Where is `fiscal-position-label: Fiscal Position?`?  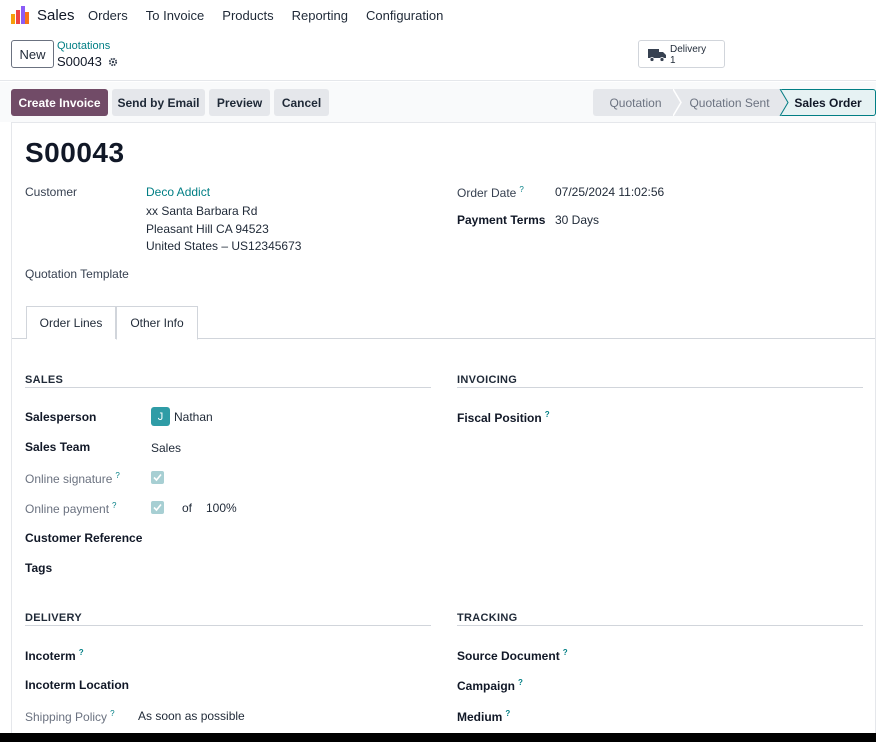 fiscal-position-label: Fiscal Position? is located at coordinates (503, 417).